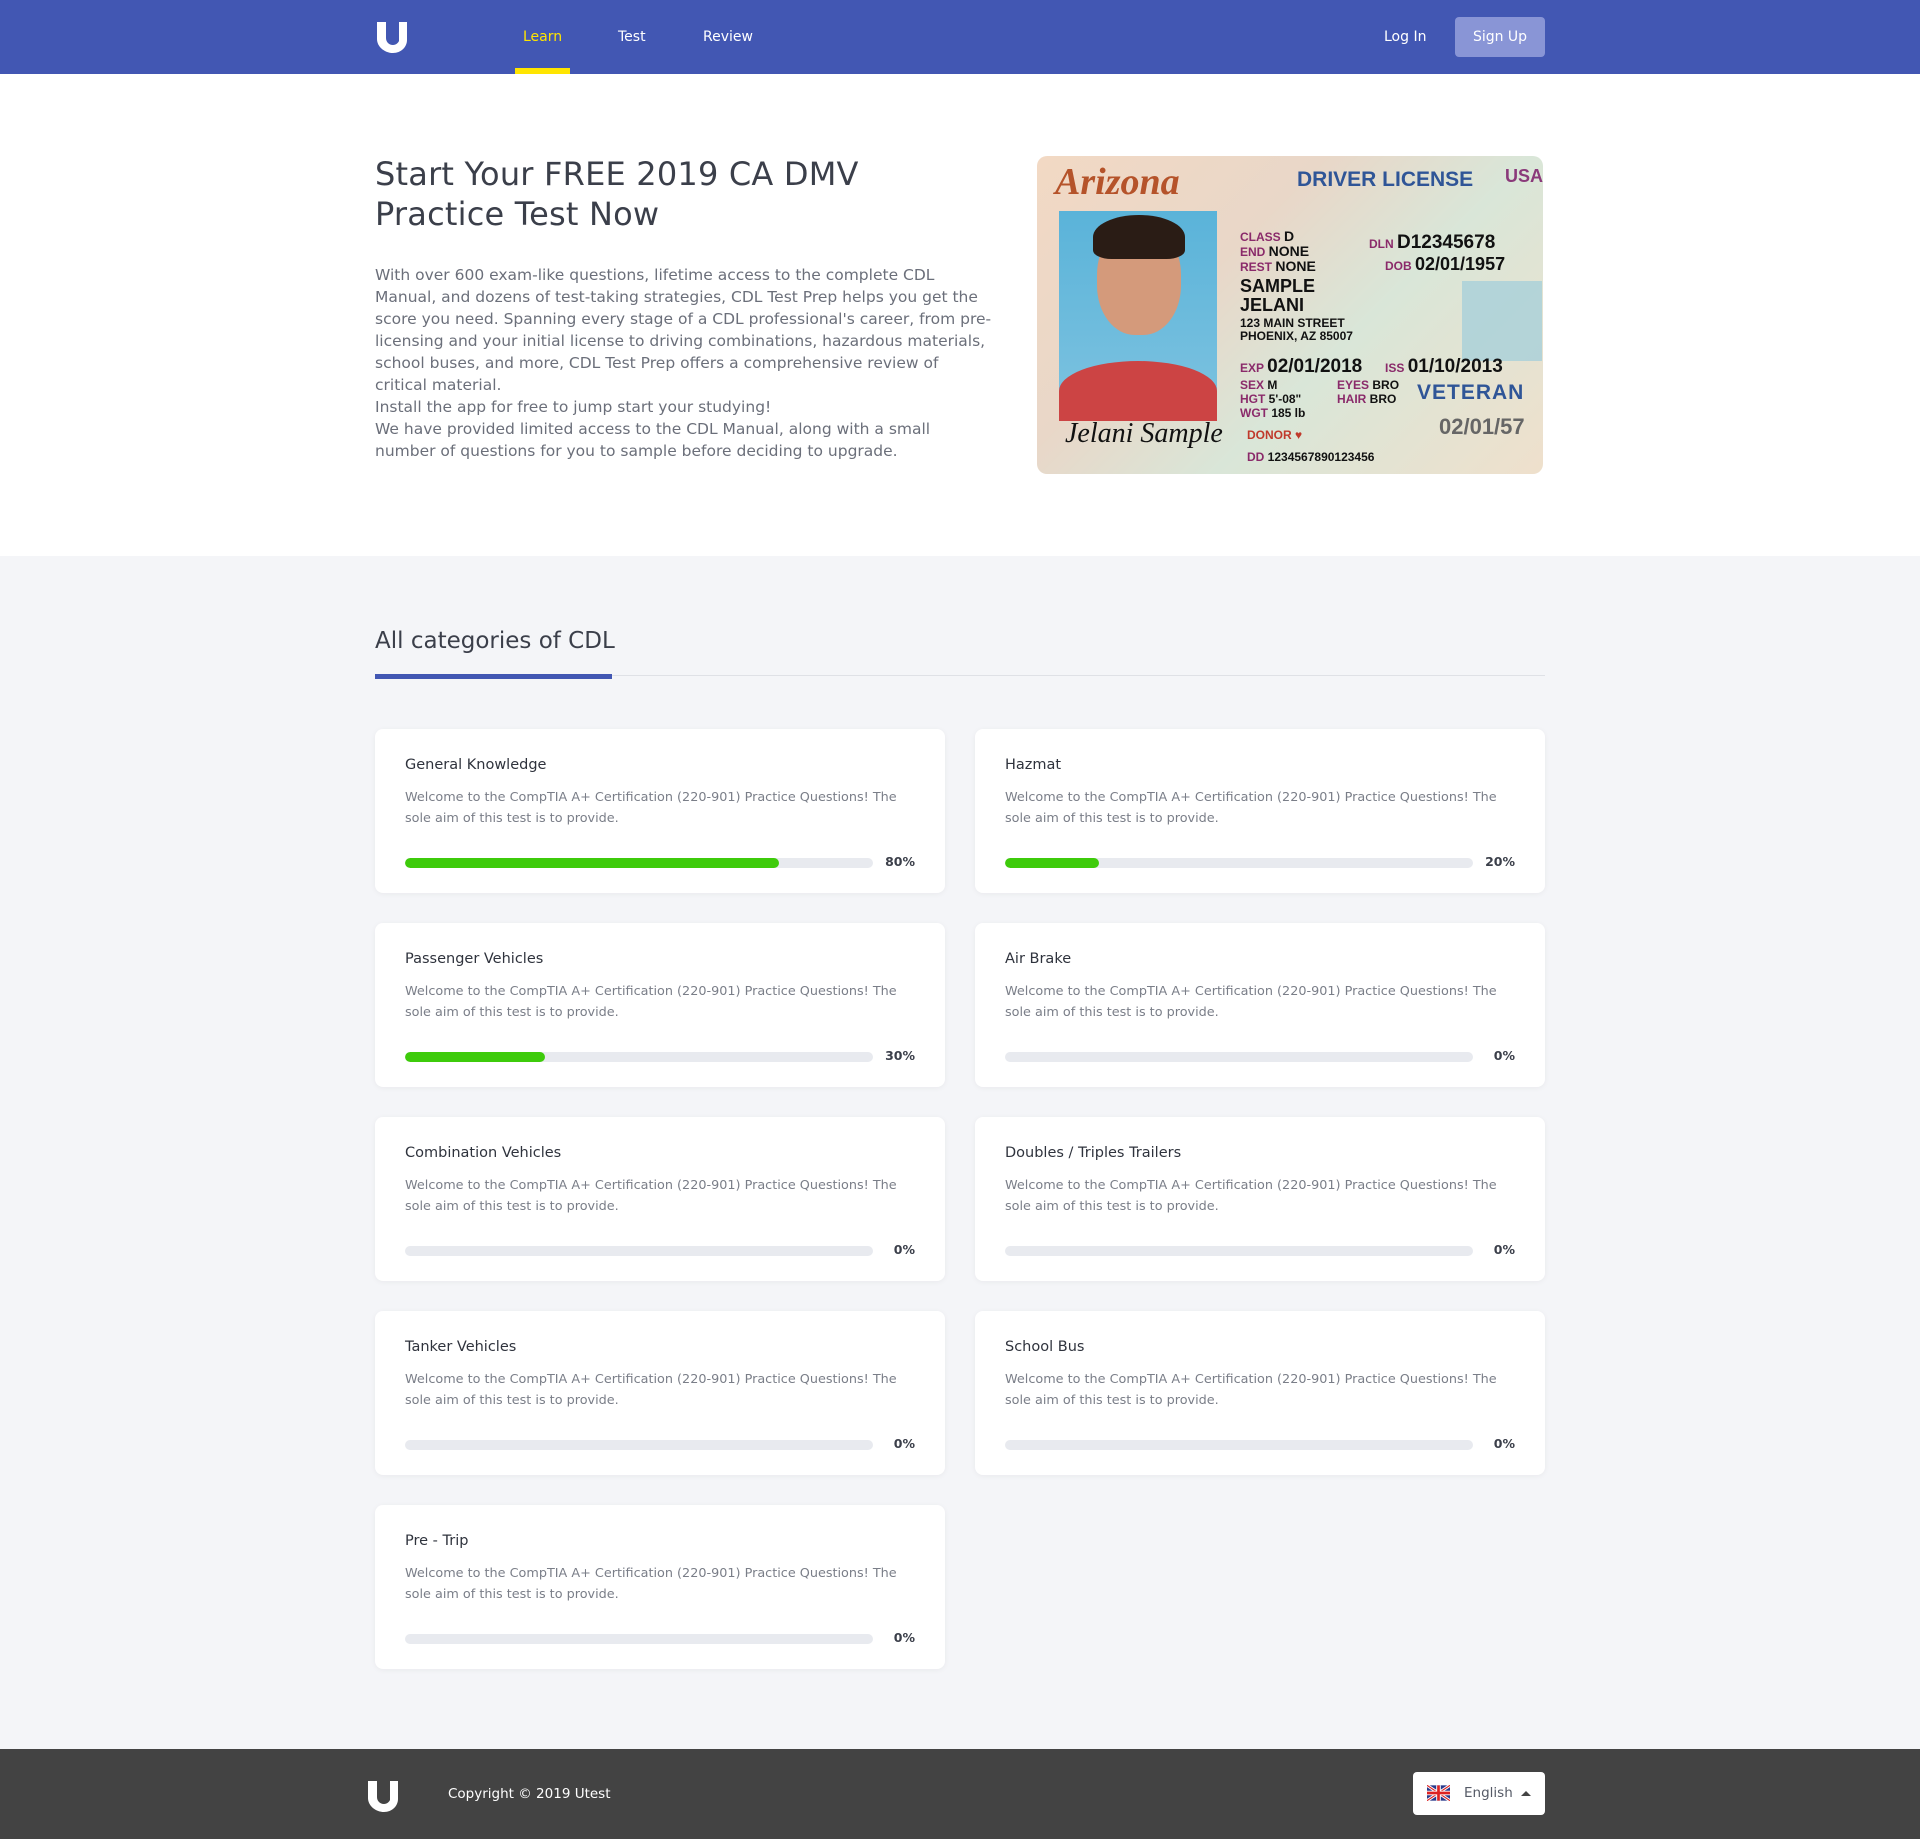 This screenshot has width=1920, height=1839. Describe the element at coordinates (1272, 305) in the screenshot. I see `license-first-name: JELANI` at that location.